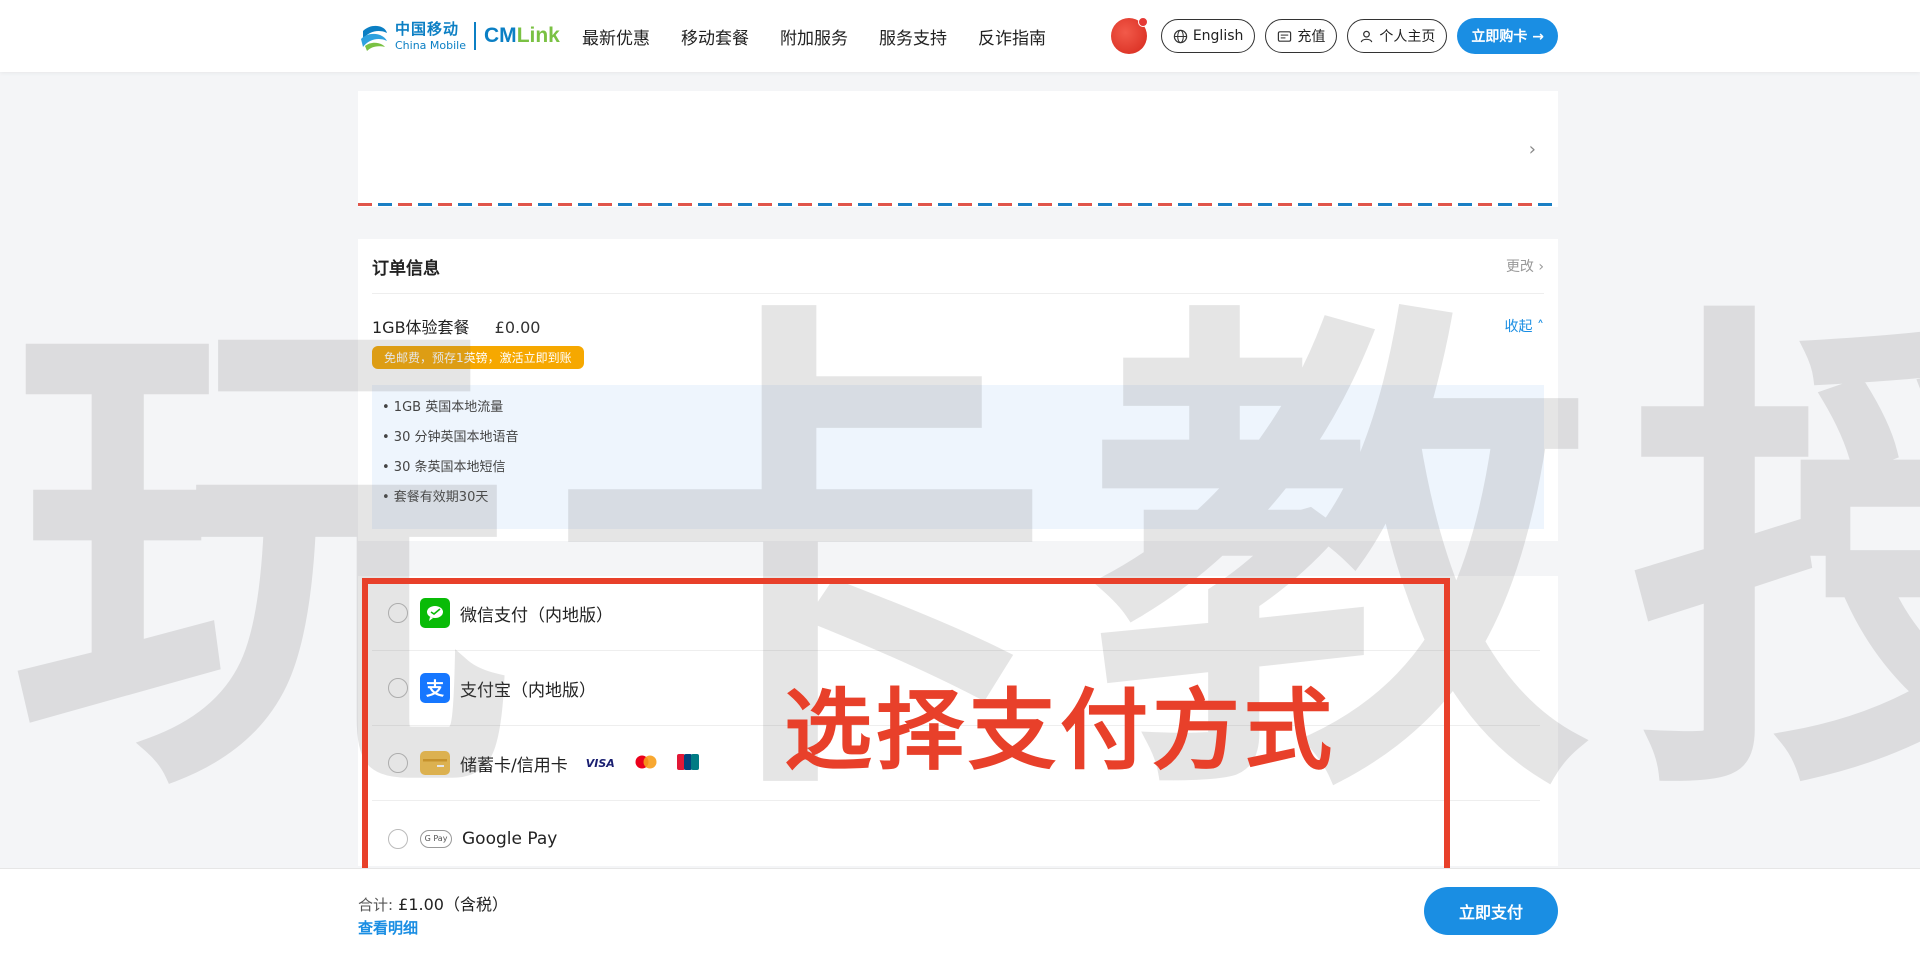 This screenshot has height=953, width=1920. I want to click on account-label: 个人主页, so click(1407, 37).